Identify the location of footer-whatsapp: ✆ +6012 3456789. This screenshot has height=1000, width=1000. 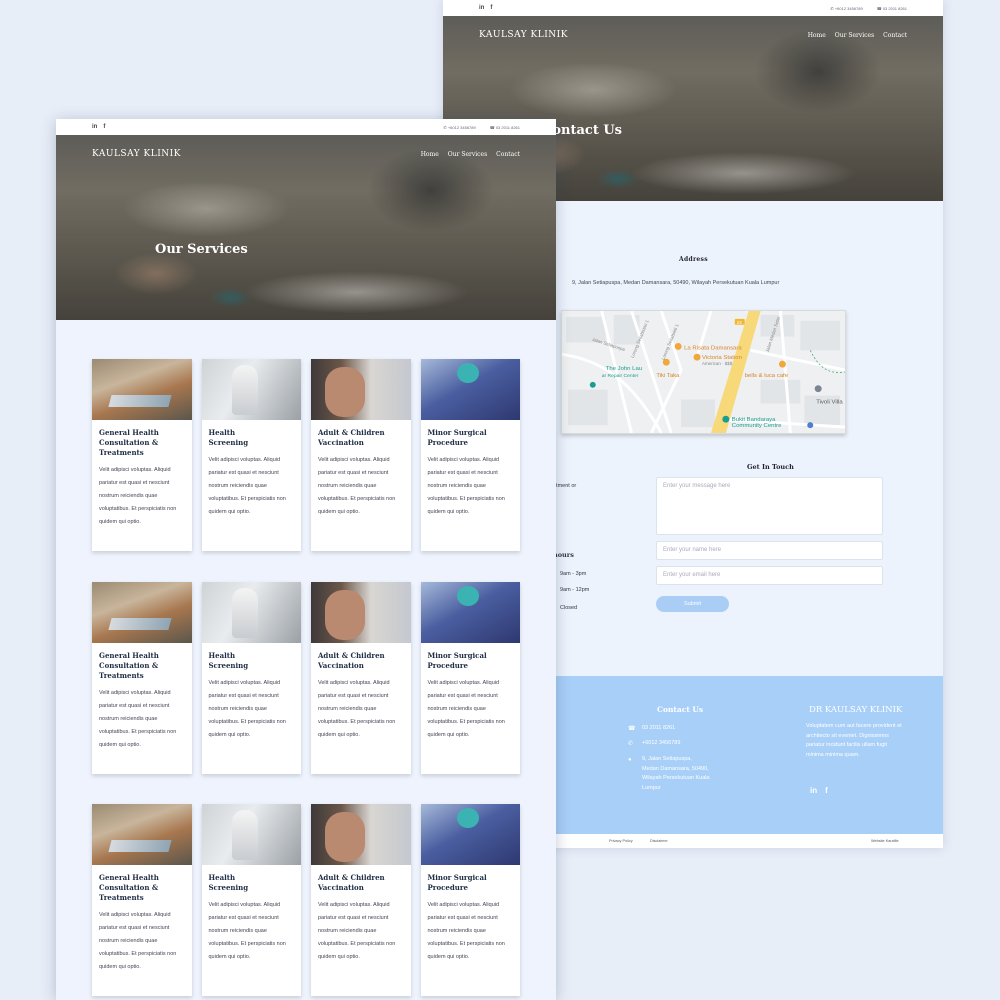
(654, 744).